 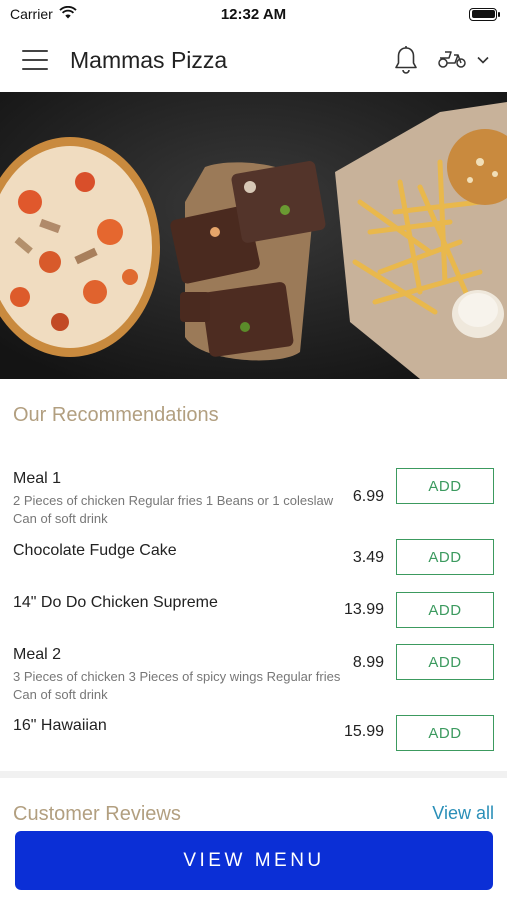 What do you see at coordinates (363, 609) in the screenshot?
I see `item-price: 13.99` at bounding box center [363, 609].